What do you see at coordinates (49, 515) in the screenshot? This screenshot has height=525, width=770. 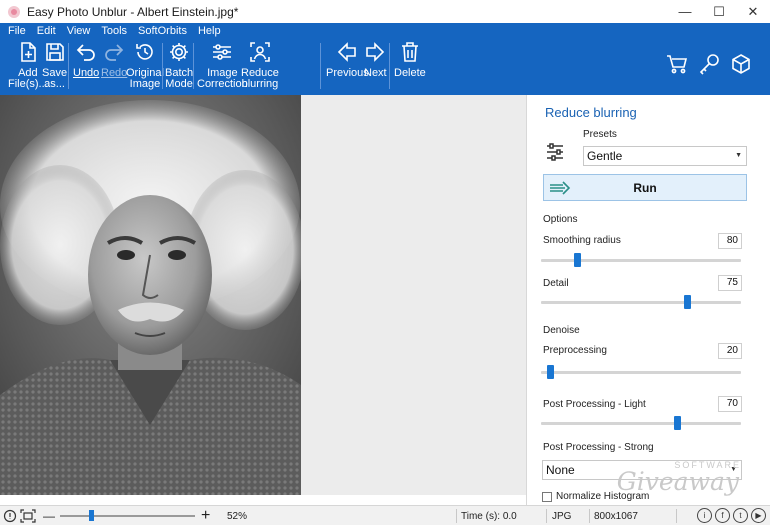 I see `zoom-out-button: —` at bounding box center [49, 515].